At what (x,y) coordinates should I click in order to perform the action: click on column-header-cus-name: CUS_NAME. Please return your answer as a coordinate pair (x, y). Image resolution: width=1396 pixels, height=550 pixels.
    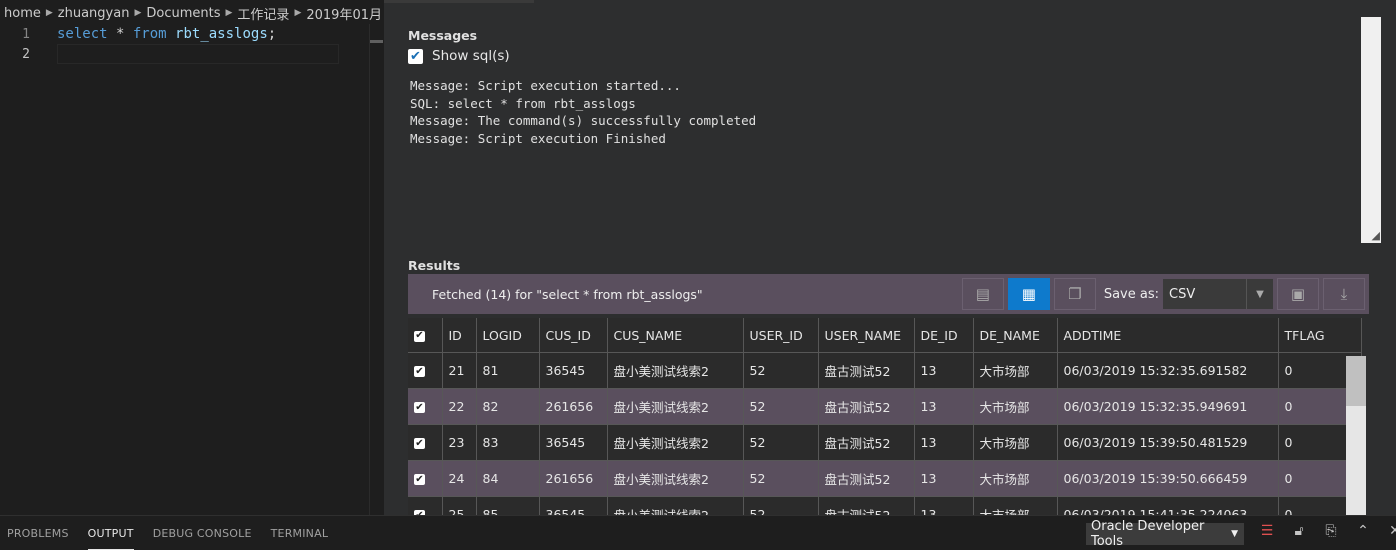
    Looking at the image, I should click on (675, 335).